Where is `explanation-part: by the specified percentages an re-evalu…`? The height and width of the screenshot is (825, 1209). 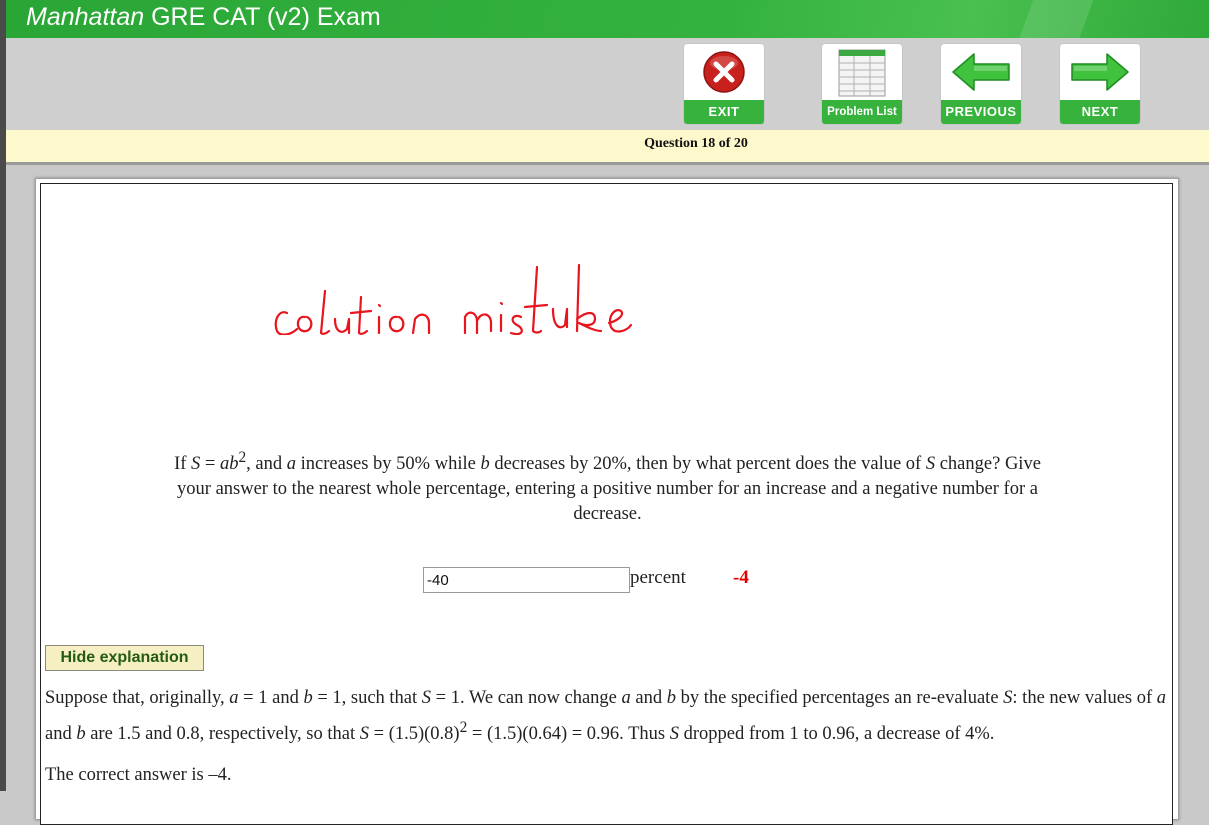
explanation-part: by the specified percentages an re-evalu… is located at coordinates (839, 698).